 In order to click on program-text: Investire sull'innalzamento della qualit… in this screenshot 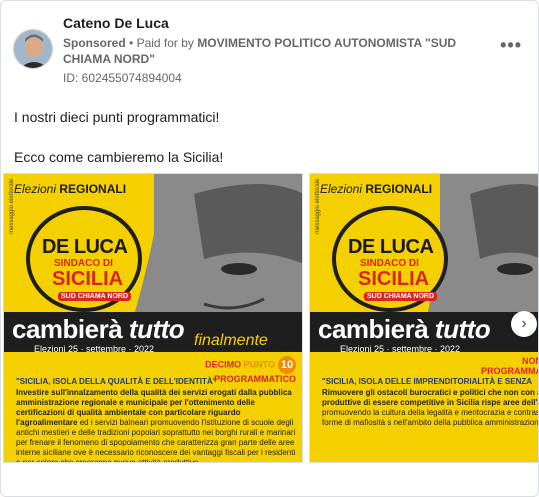, I will do `click(157, 425)`.